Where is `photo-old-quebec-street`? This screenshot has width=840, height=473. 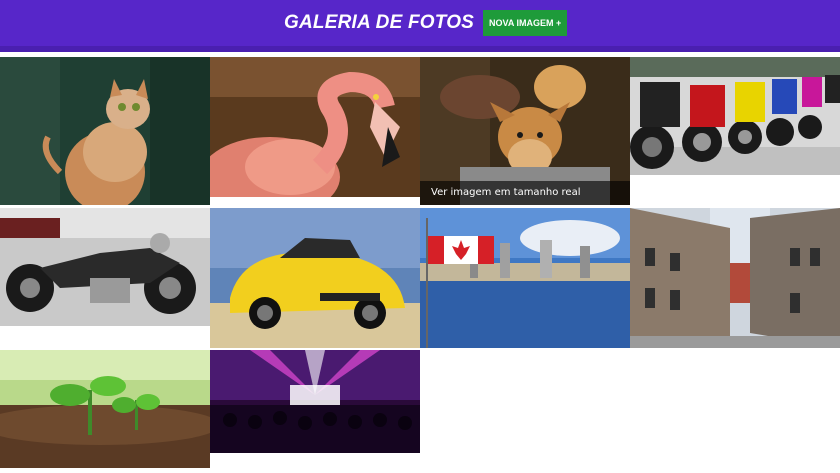 photo-old-quebec-street is located at coordinates (735, 278).